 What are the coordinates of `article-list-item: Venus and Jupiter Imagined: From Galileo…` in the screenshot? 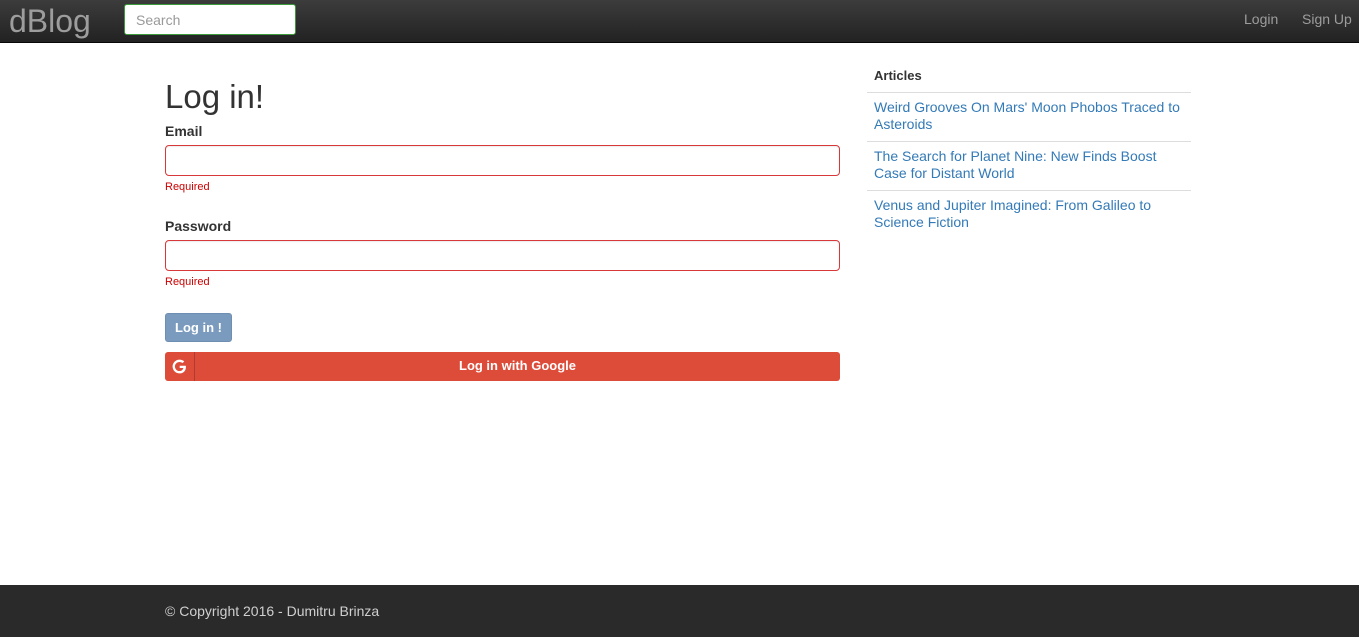 It's located at (1029, 214).